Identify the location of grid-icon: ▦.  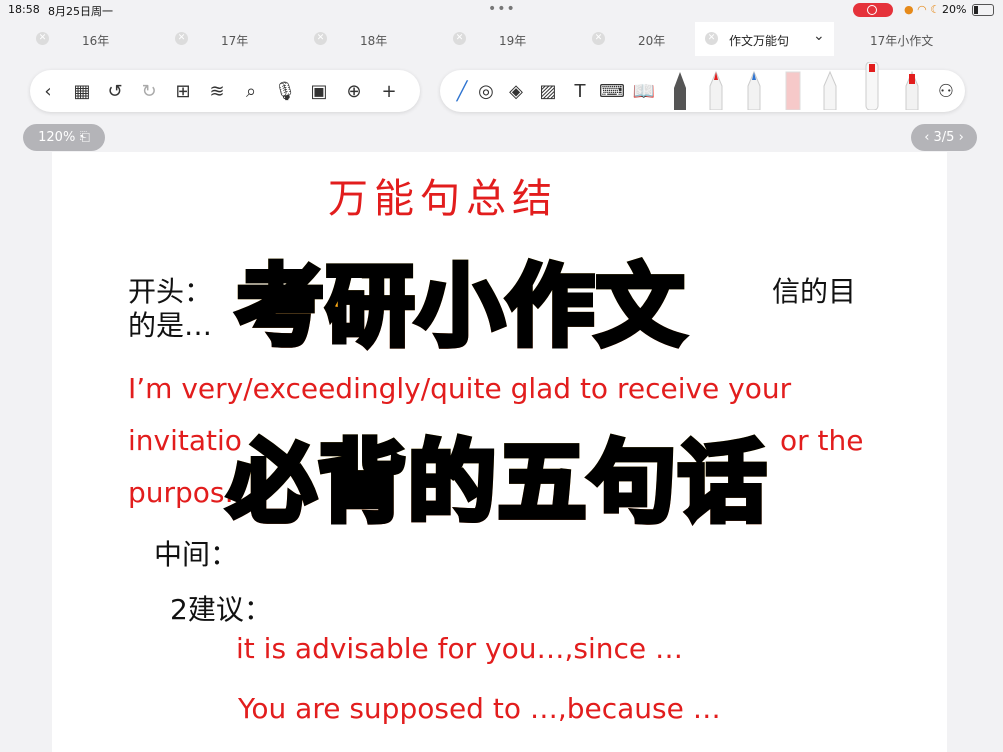
(82, 91).